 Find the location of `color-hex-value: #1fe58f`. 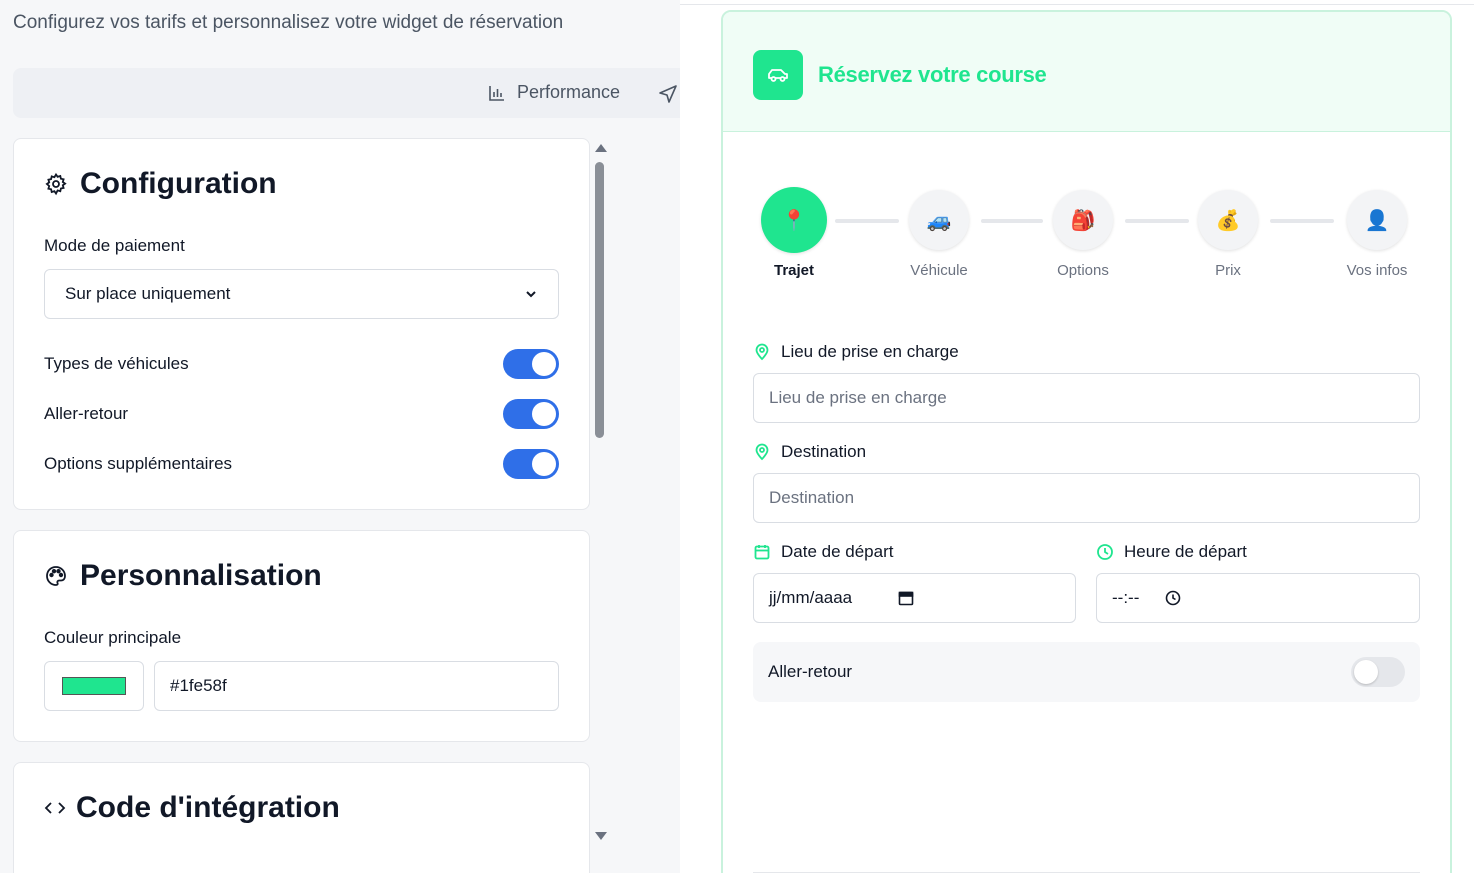

color-hex-value: #1fe58f is located at coordinates (198, 685).